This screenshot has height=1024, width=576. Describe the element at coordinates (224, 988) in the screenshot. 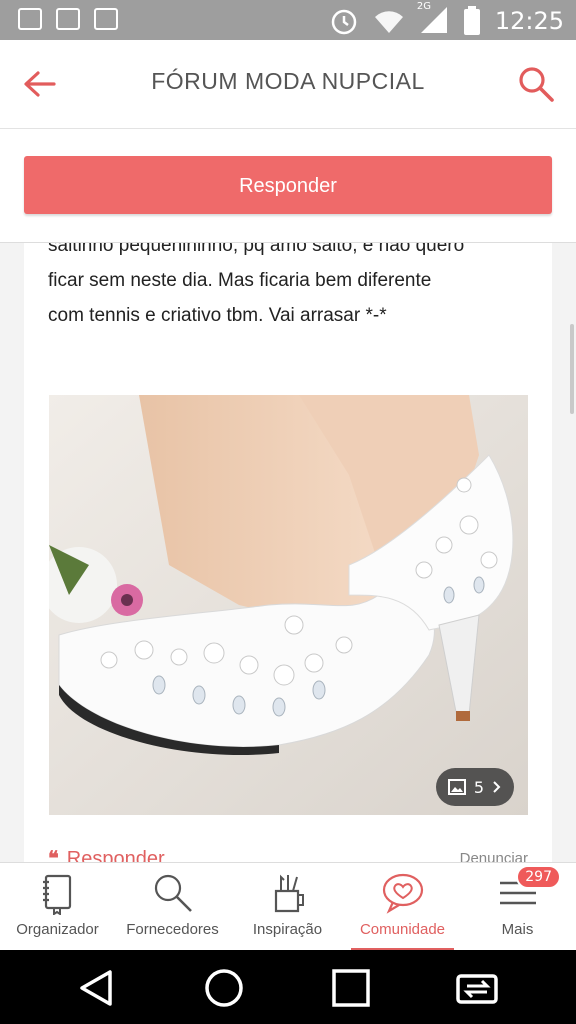

I see `system-home-icon` at that location.